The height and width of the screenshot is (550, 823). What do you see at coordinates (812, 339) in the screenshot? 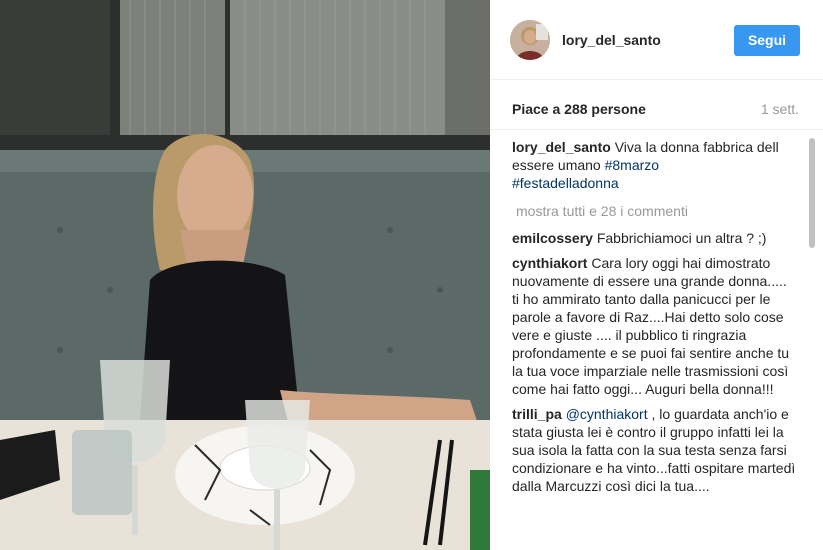
I see `comments-scrollbar` at bounding box center [812, 339].